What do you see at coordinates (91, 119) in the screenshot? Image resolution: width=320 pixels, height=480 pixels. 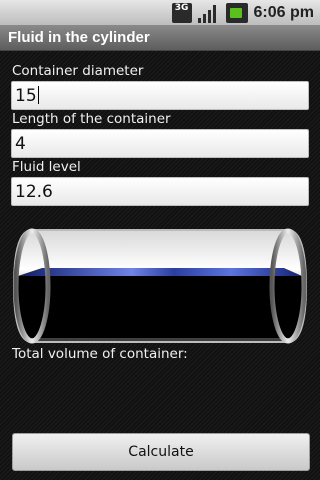 I see `length-label: Length of the container` at bounding box center [91, 119].